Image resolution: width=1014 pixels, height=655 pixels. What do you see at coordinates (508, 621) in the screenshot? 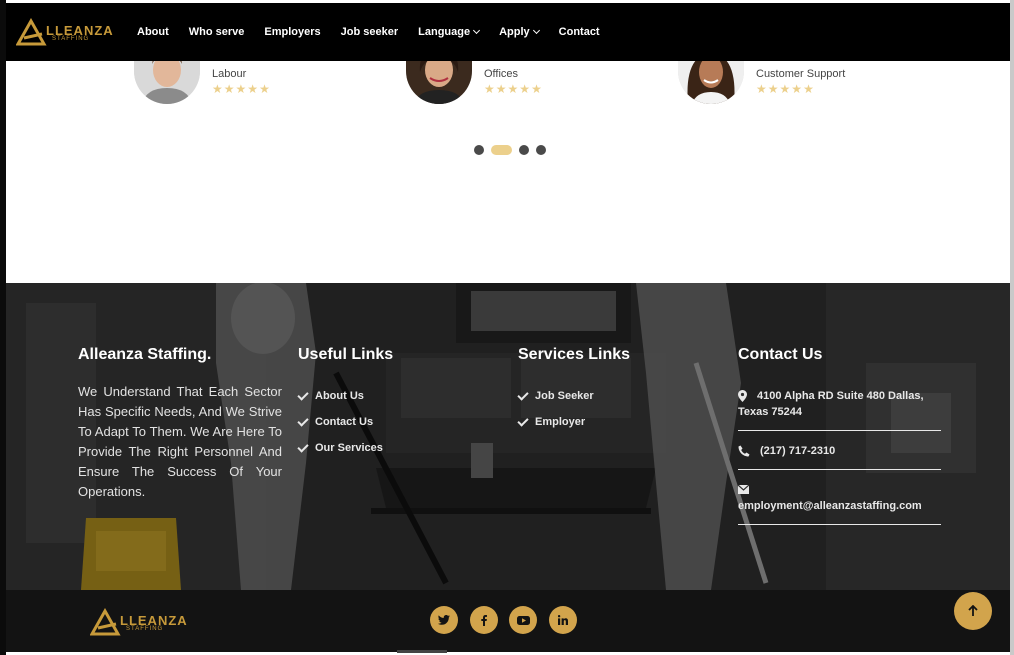
I see `footer-bottom-bar: LLEANZA STAFFING` at bounding box center [508, 621].